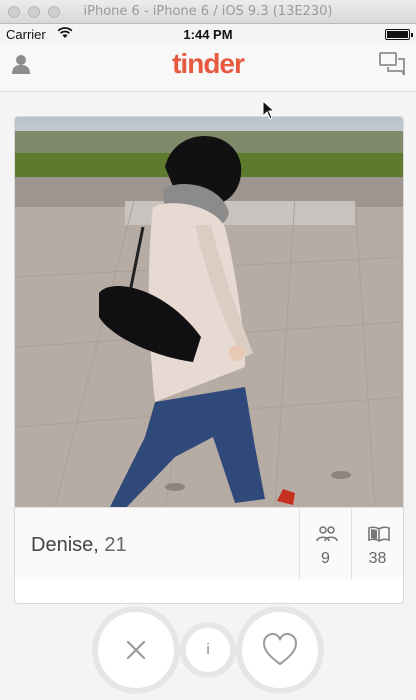 The height and width of the screenshot is (700, 416). Describe the element at coordinates (115, 545) in the screenshot. I see `profile-age: 21` at that location.